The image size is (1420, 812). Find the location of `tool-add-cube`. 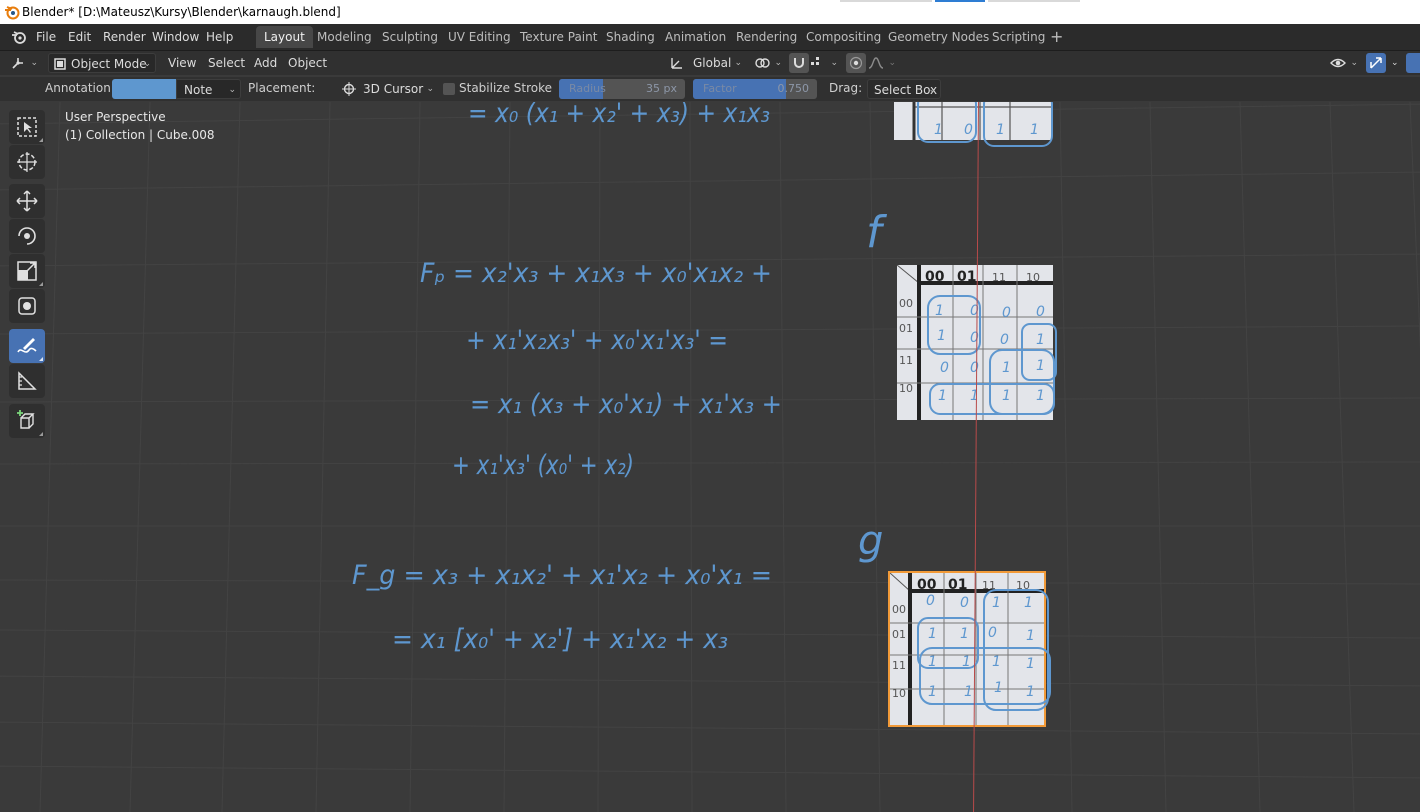

tool-add-cube is located at coordinates (27, 421).